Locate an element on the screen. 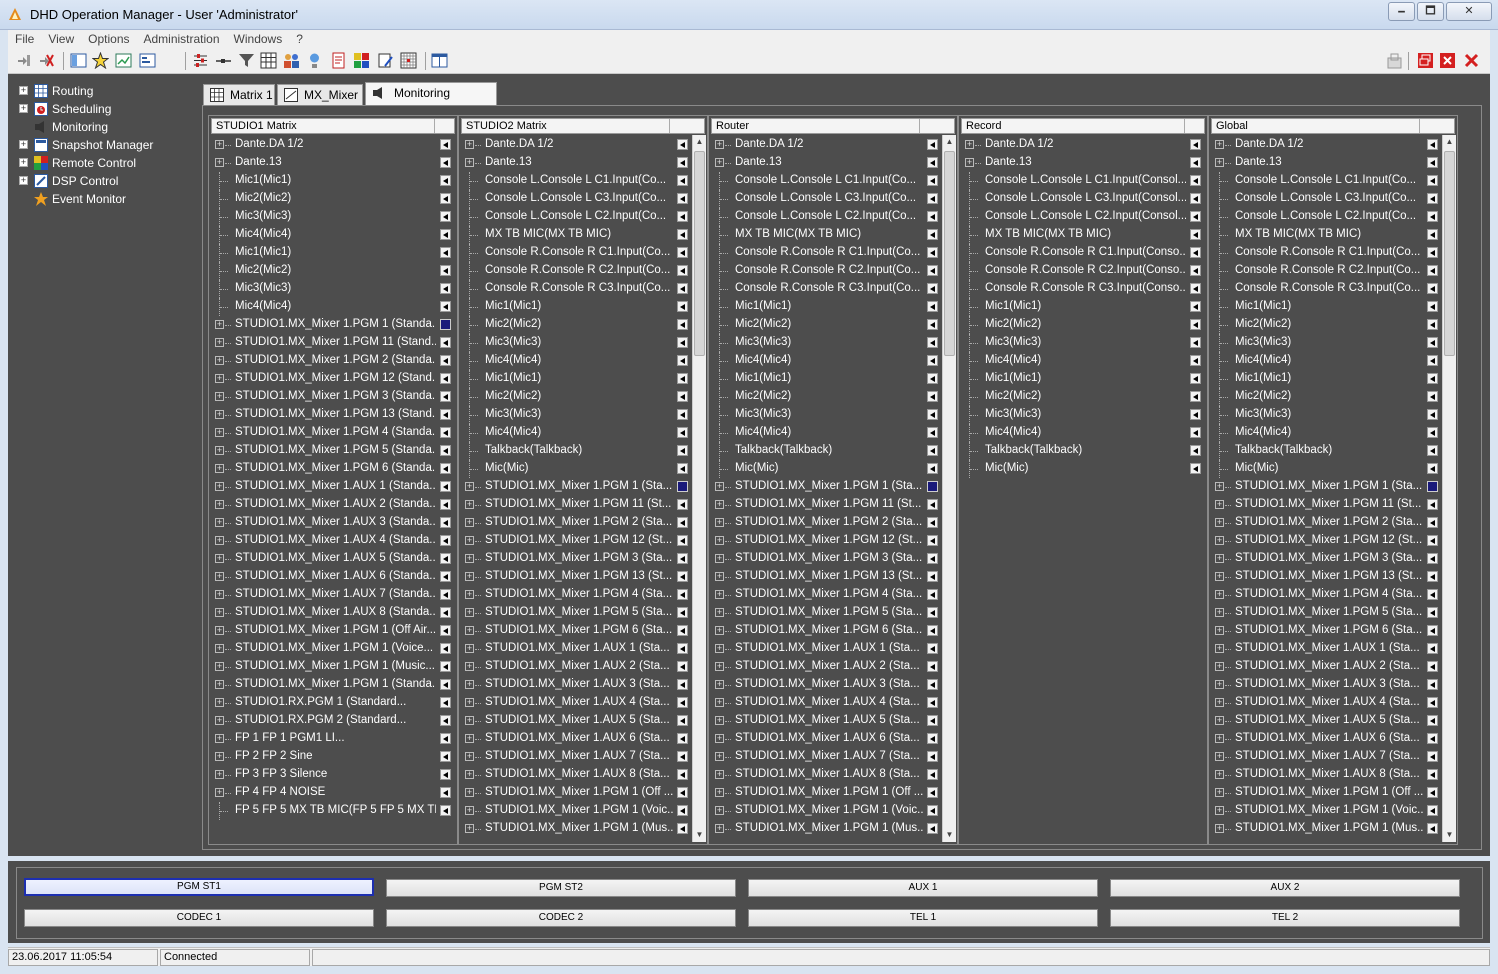 This screenshot has height=974, width=1498. connect-icon is located at coordinates (24, 60).